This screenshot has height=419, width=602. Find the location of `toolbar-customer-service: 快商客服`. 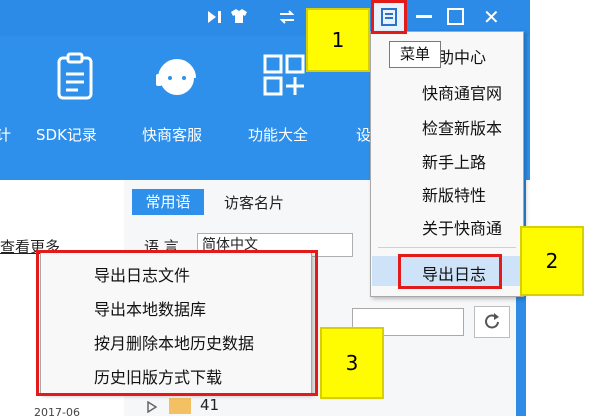

toolbar-customer-service: 快商客服 is located at coordinates (181, 108).